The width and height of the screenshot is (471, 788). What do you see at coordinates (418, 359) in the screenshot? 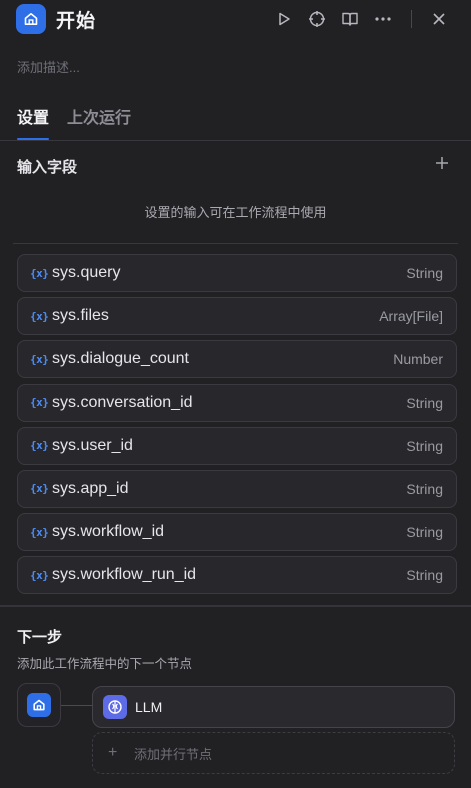
I see `variable-type: Number` at bounding box center [418, 359].